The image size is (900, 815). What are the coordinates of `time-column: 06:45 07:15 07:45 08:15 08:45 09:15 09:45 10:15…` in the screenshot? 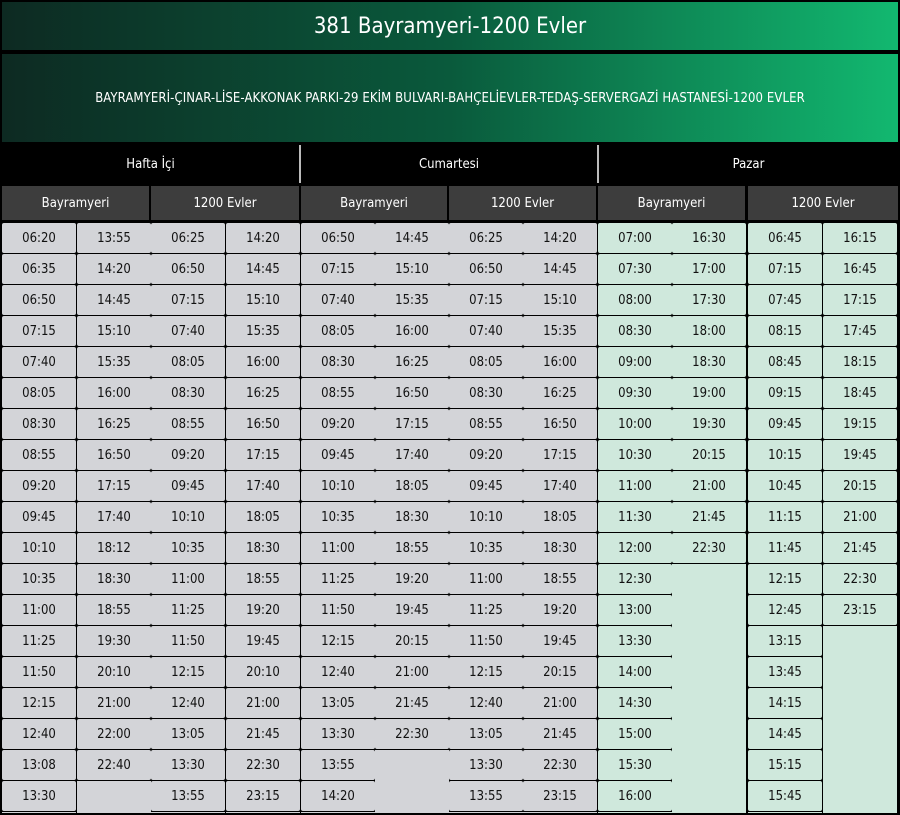 It's located at (785, 517).